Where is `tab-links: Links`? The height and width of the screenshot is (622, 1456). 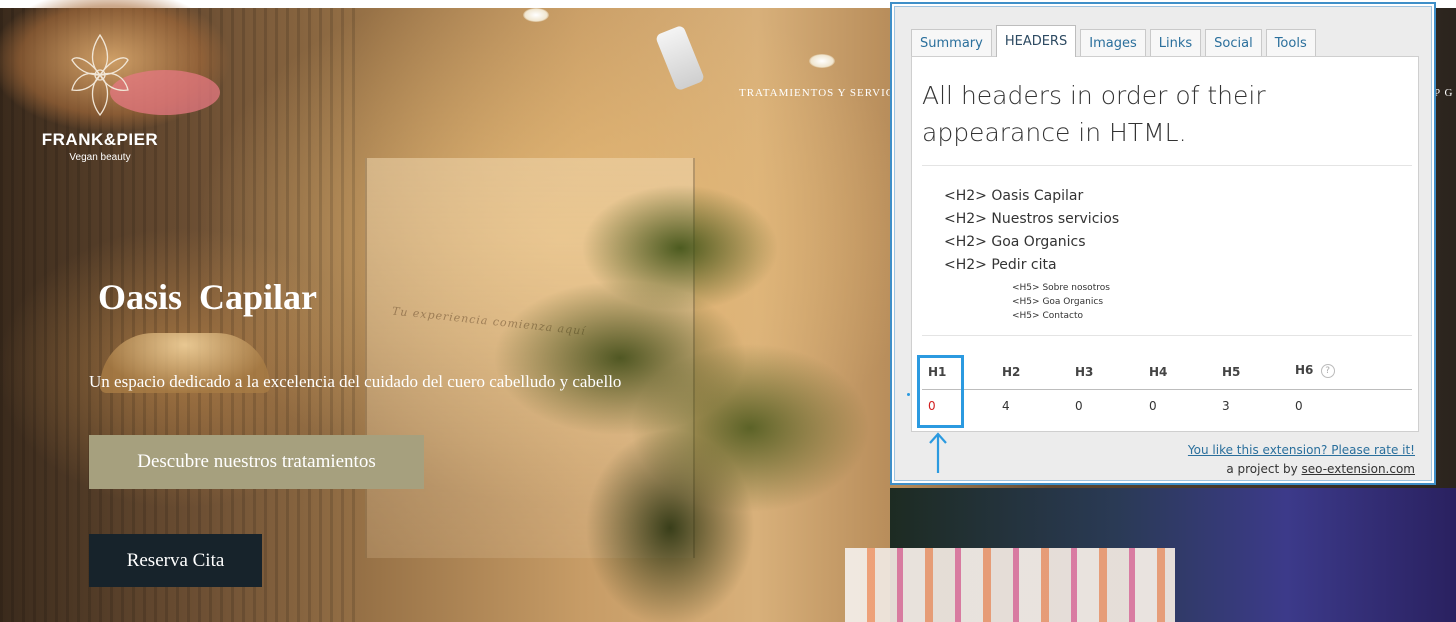
tab-links: Links is located at coordinates (1175, 43).